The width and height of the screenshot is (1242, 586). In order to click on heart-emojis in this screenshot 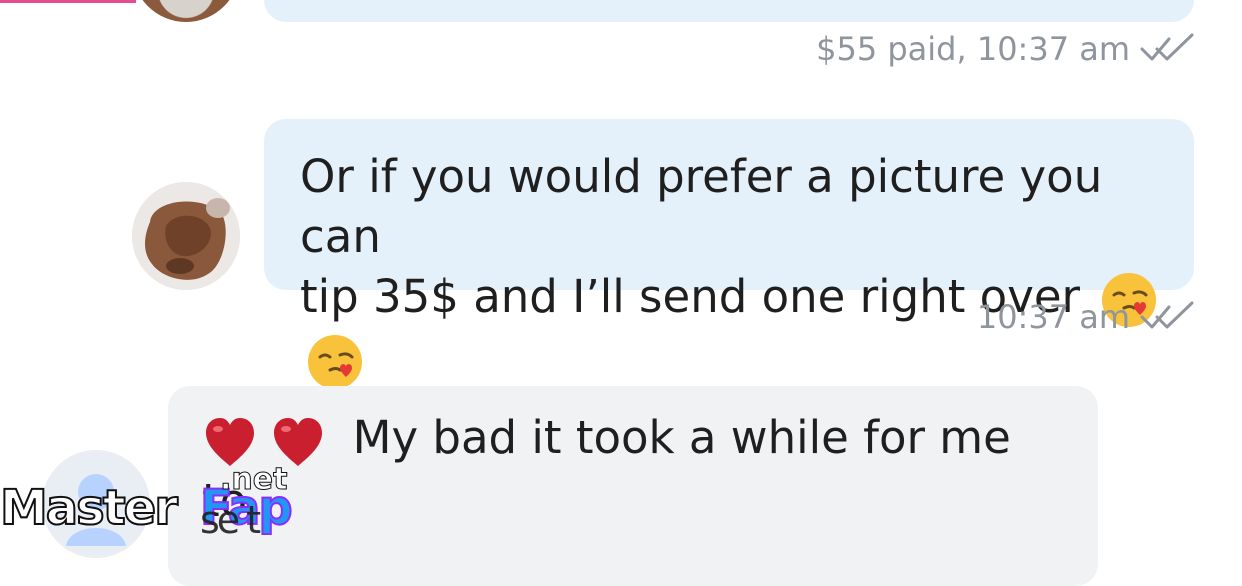, I will do `click(263, 439)`.